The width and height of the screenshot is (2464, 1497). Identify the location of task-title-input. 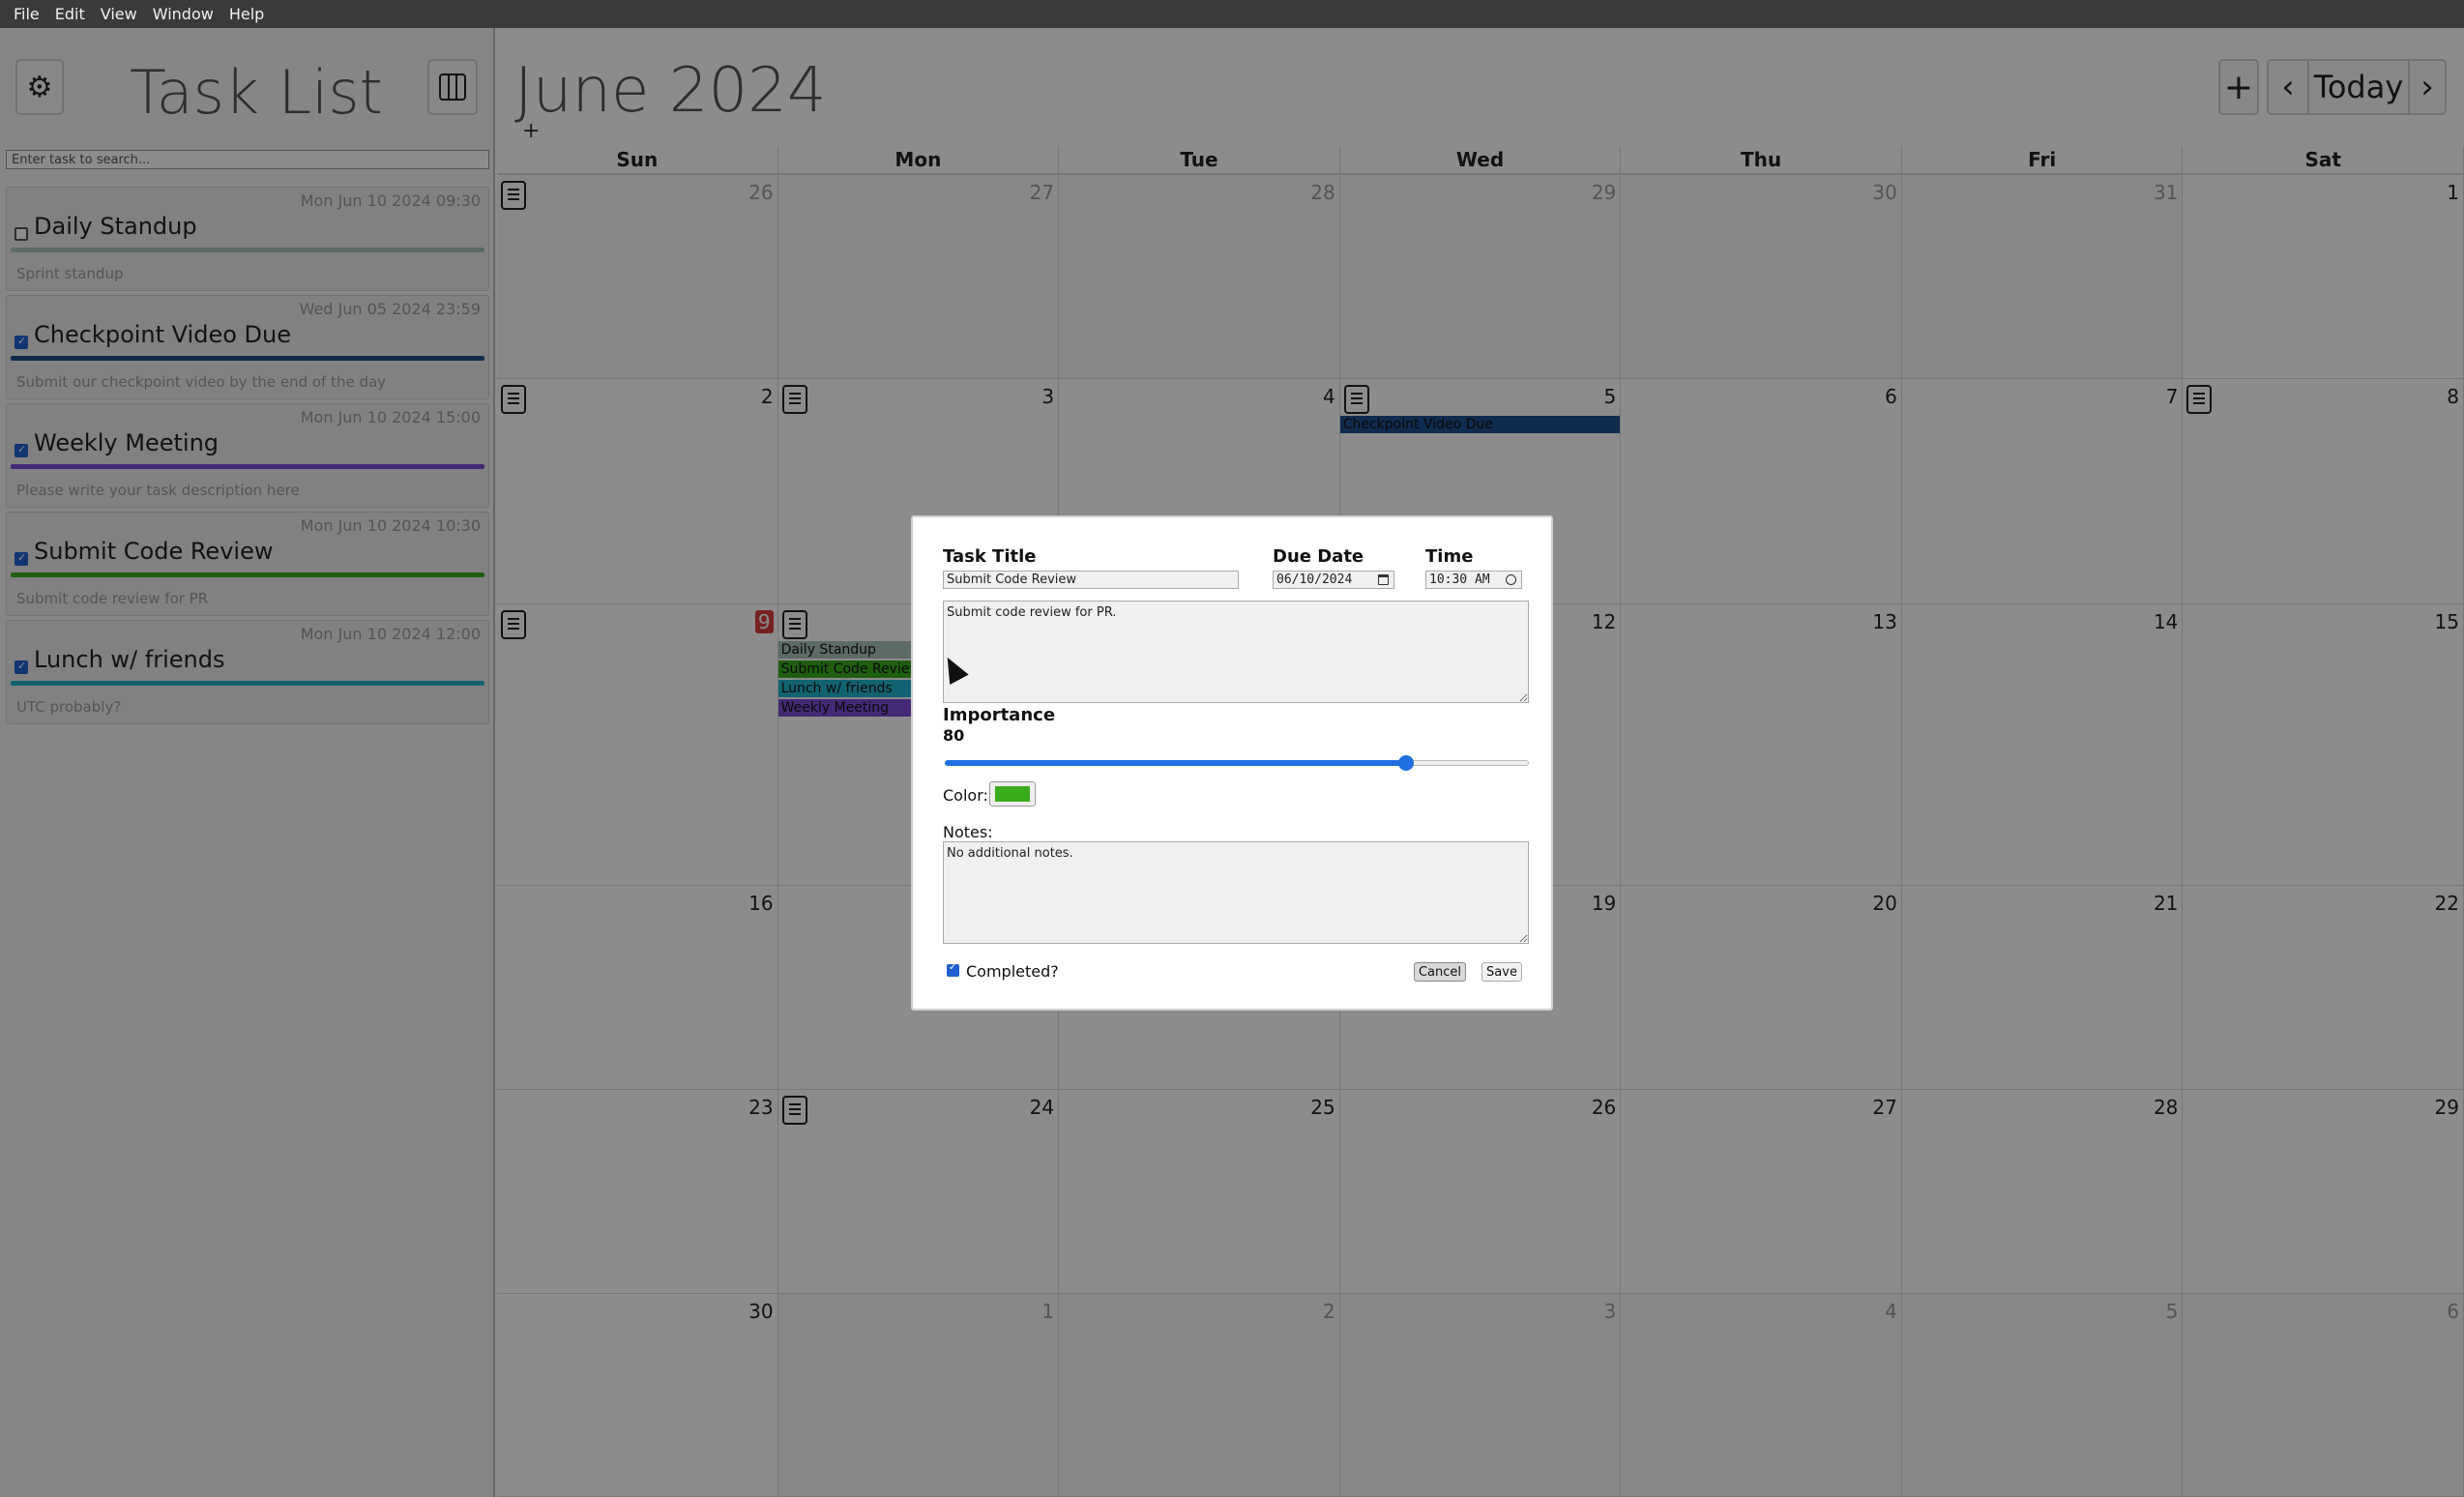
(1091, 580).